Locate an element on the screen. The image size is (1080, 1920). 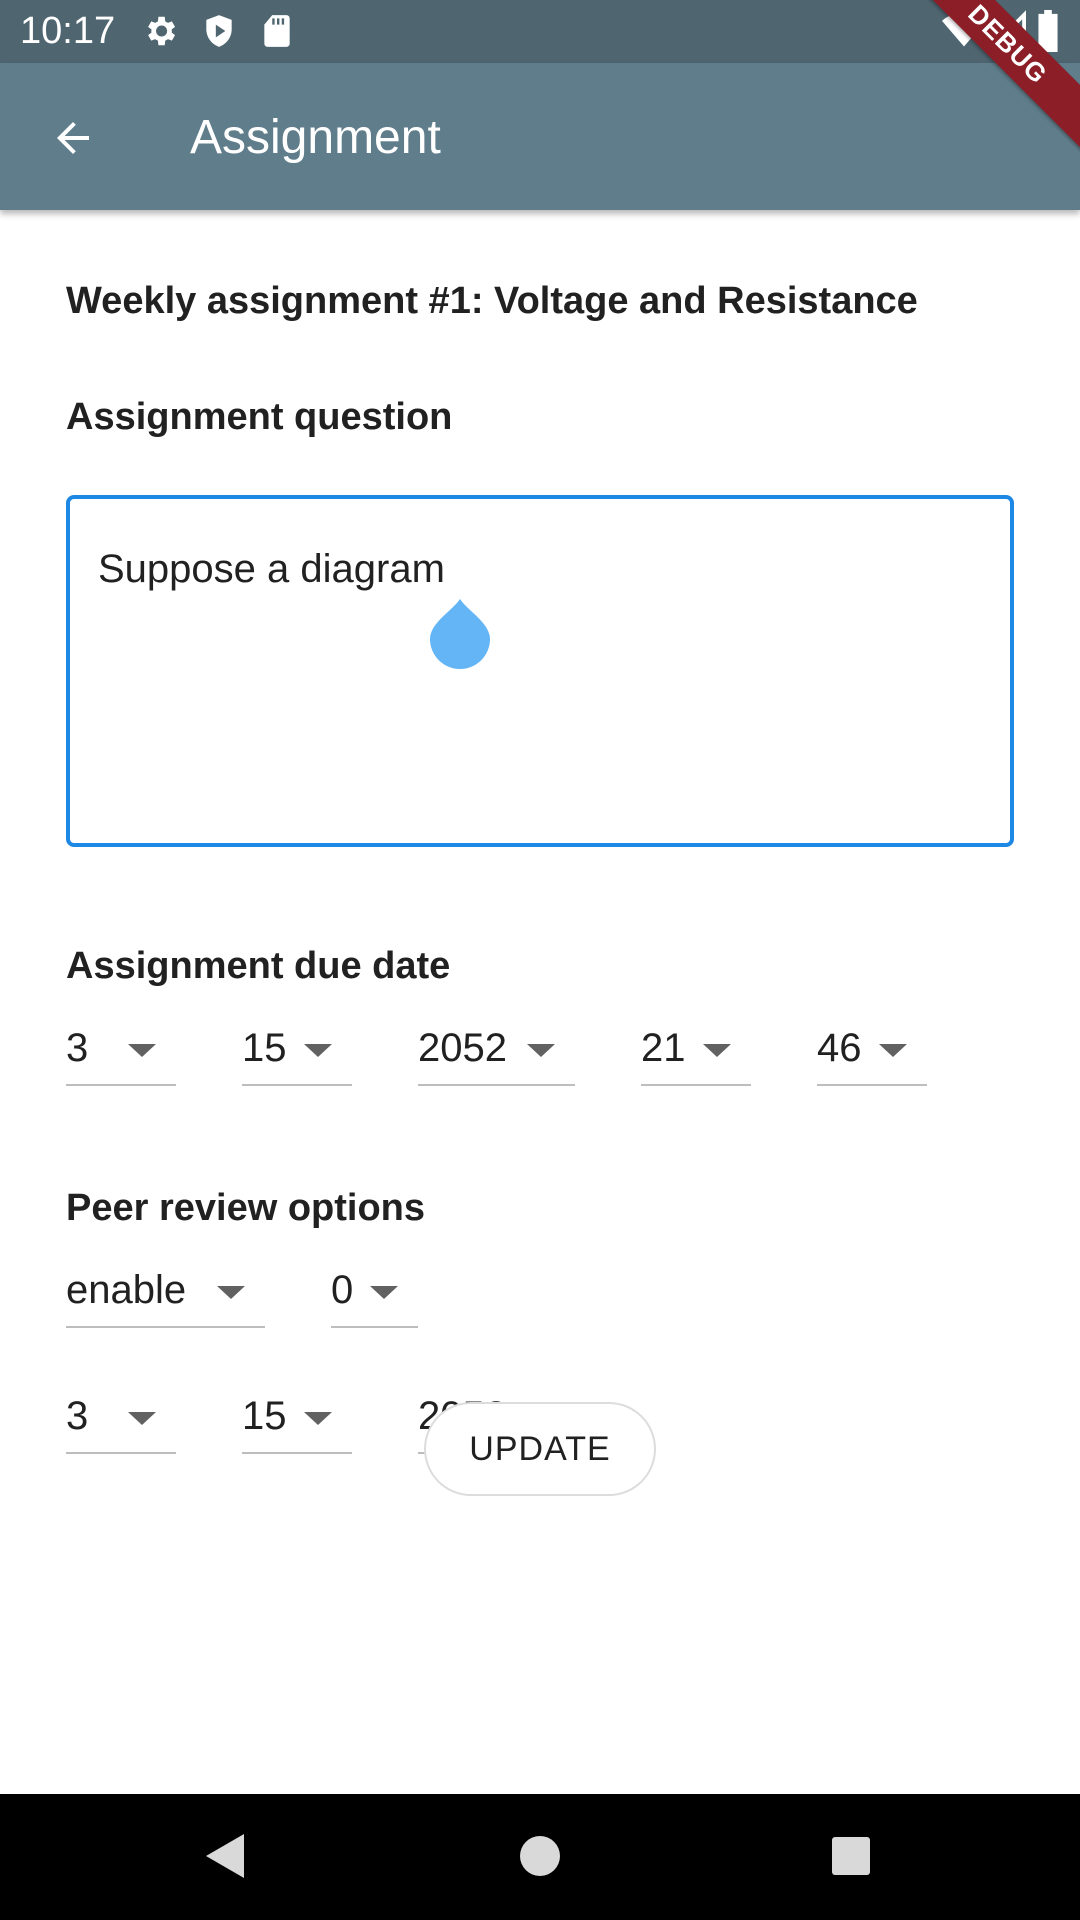
dropdown-value: 2052 is located at coordinates (462, 1048).